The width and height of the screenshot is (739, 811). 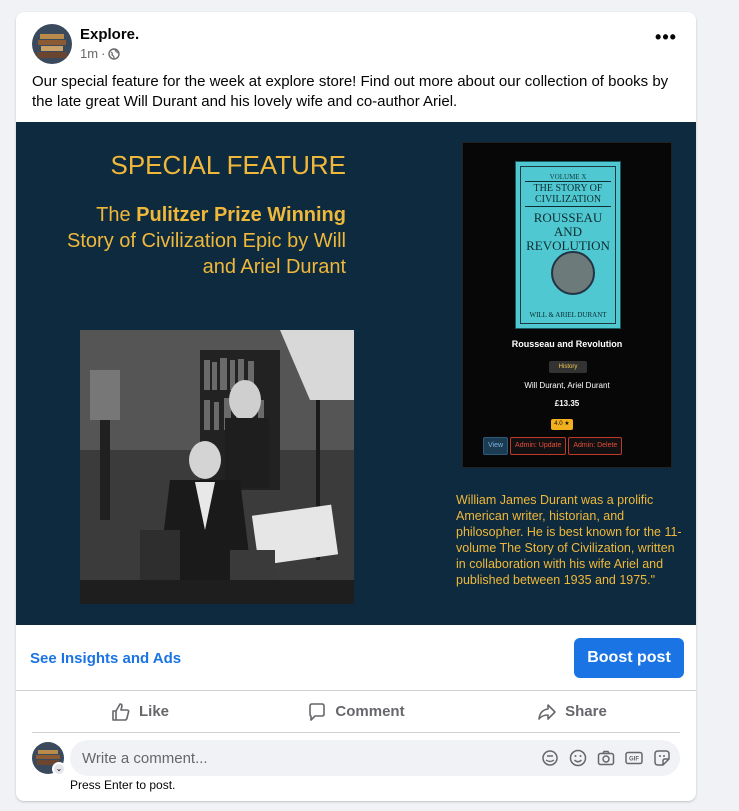 What do you see at coordinates (568, 188) in the screenshot?
I see `cover-series-line1: THE STORY OF` at bounding box center [568, 188].